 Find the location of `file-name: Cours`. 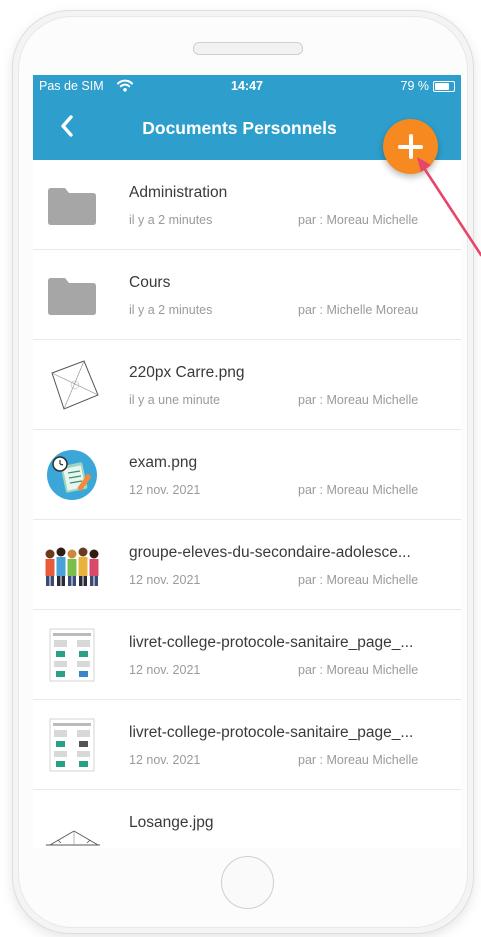

file-name: Cours is located at coordinates (150, 282).